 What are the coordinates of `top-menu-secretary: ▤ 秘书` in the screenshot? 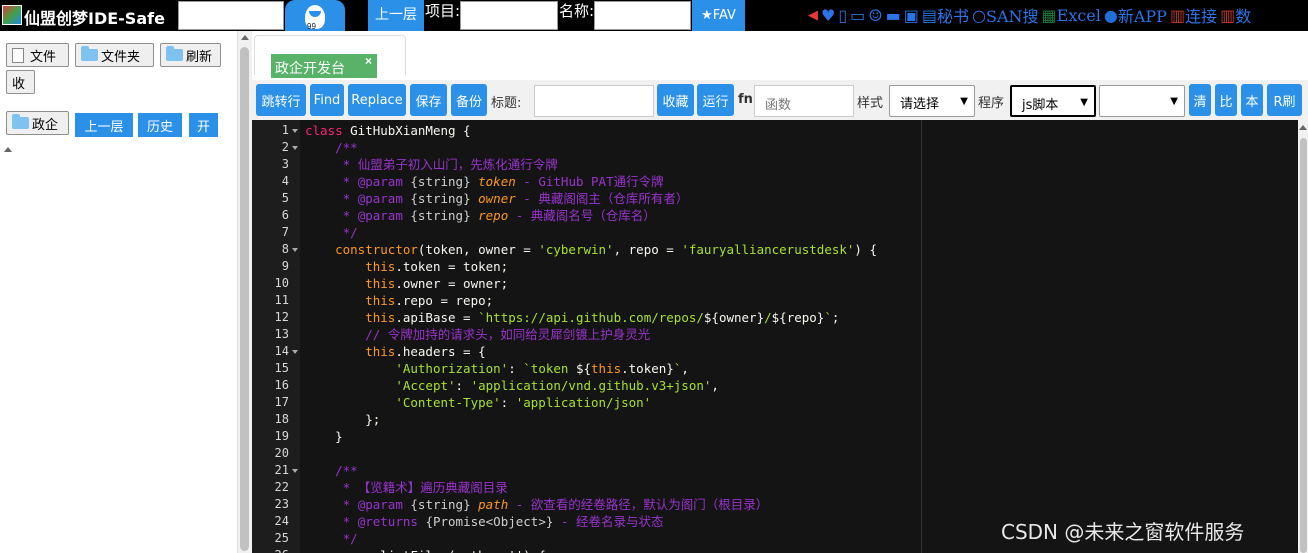 It's located at (945, 15).